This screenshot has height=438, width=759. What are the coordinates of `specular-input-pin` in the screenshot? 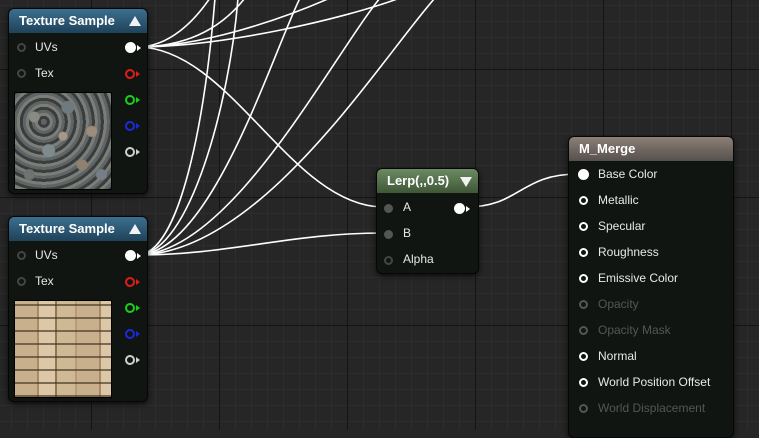 It's located at (583, 226).